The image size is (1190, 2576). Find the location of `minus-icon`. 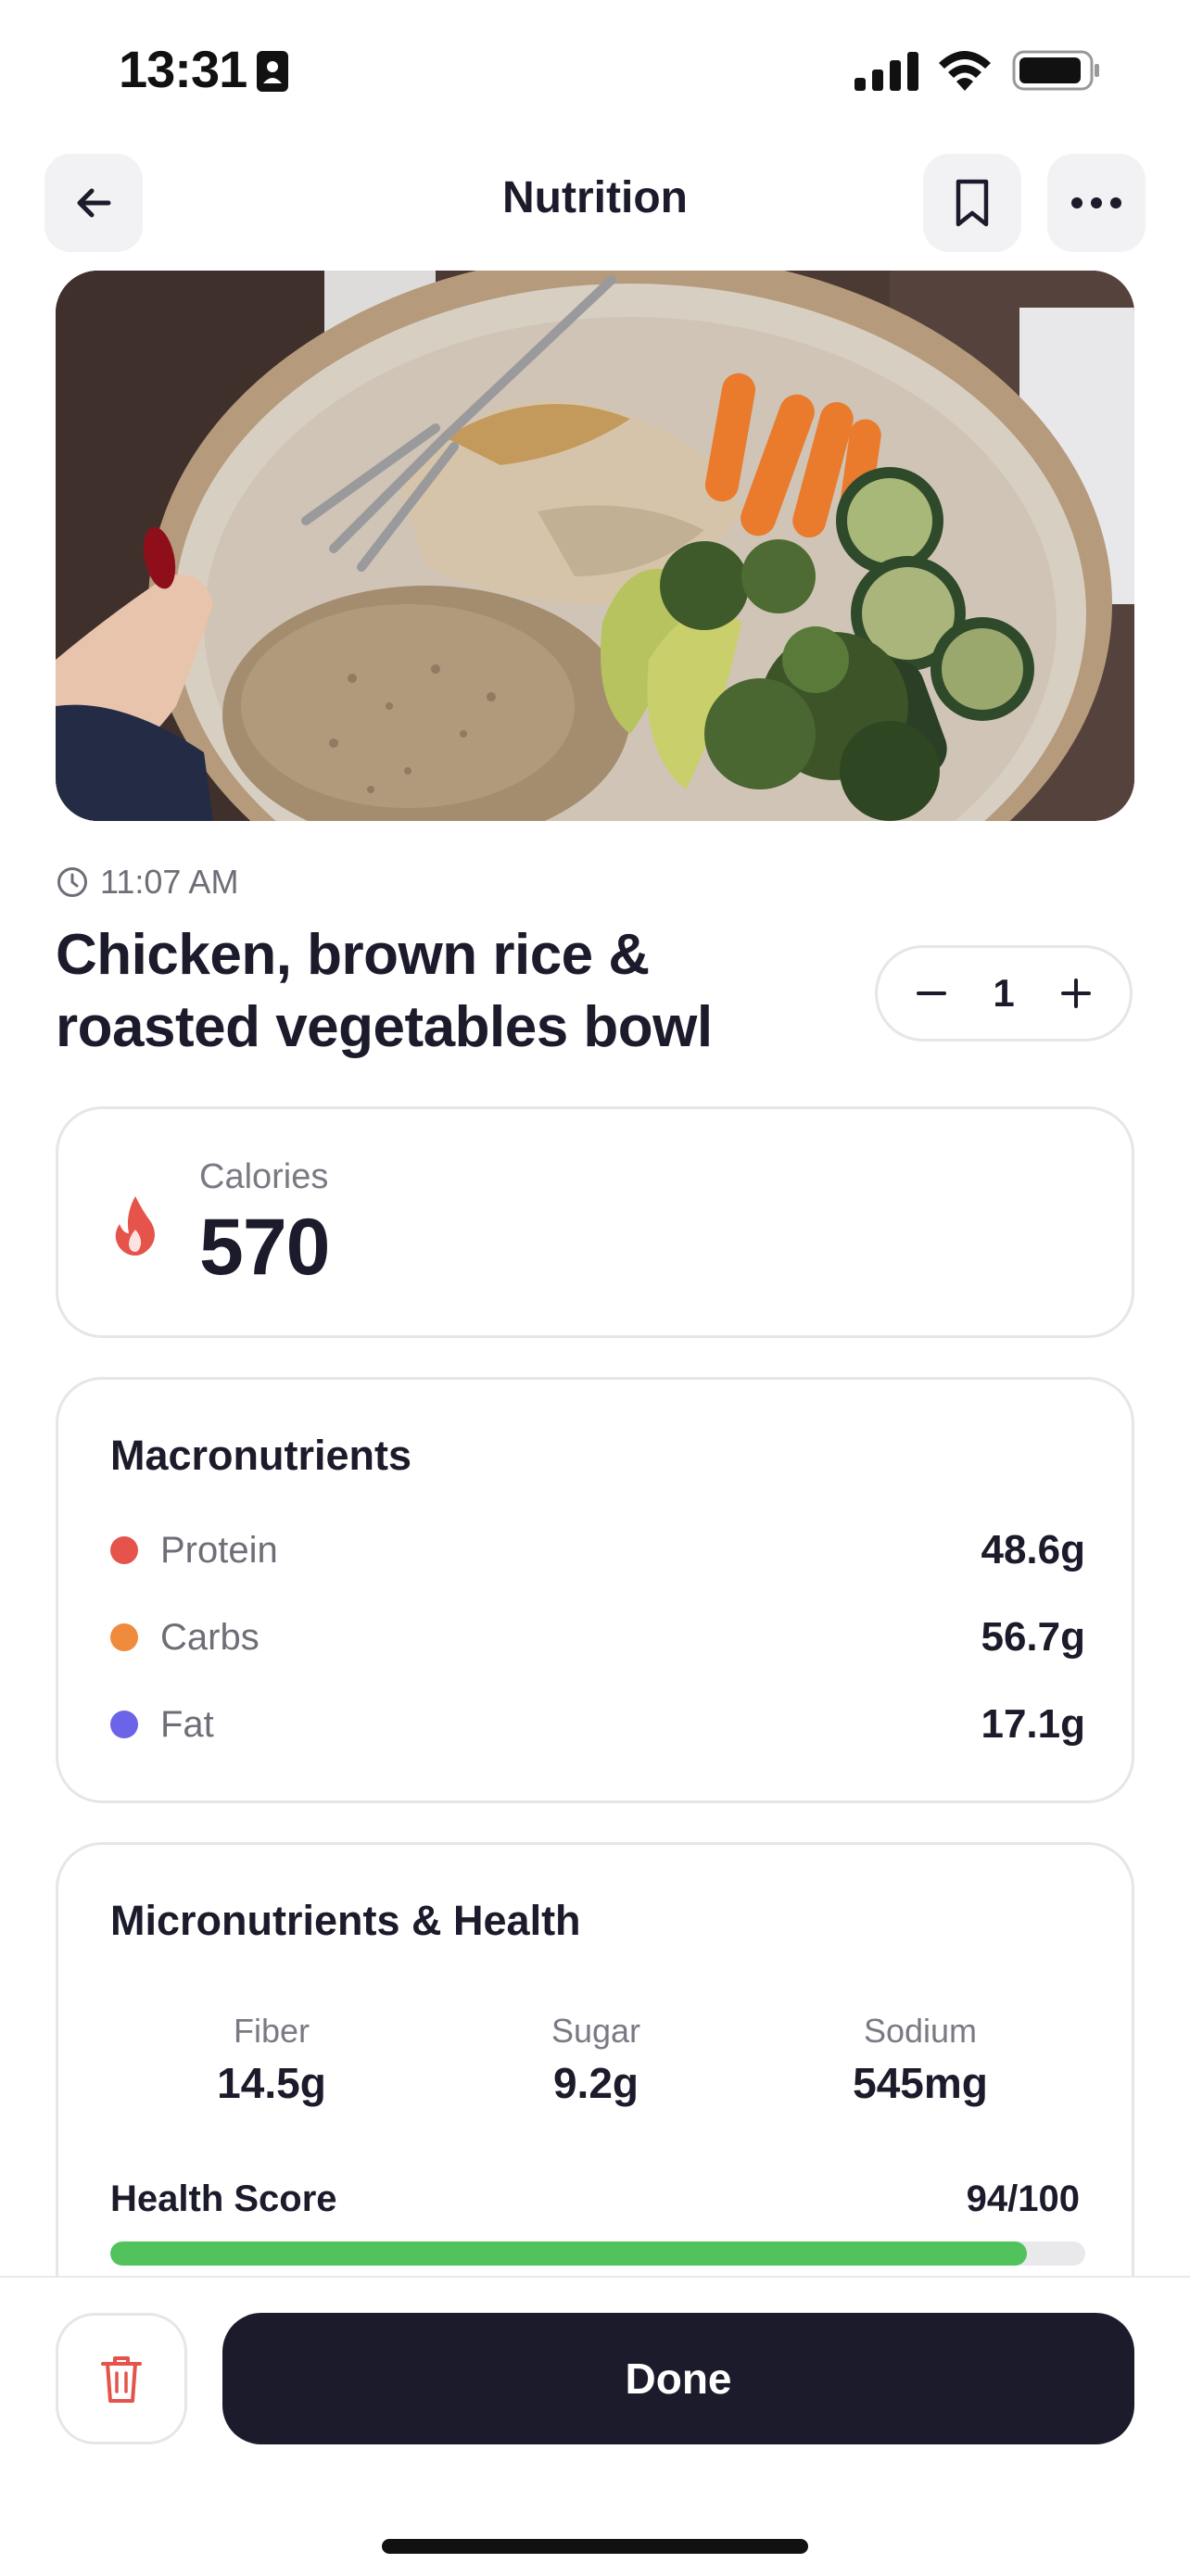

minus-icon is located at coordinates (931, 993).